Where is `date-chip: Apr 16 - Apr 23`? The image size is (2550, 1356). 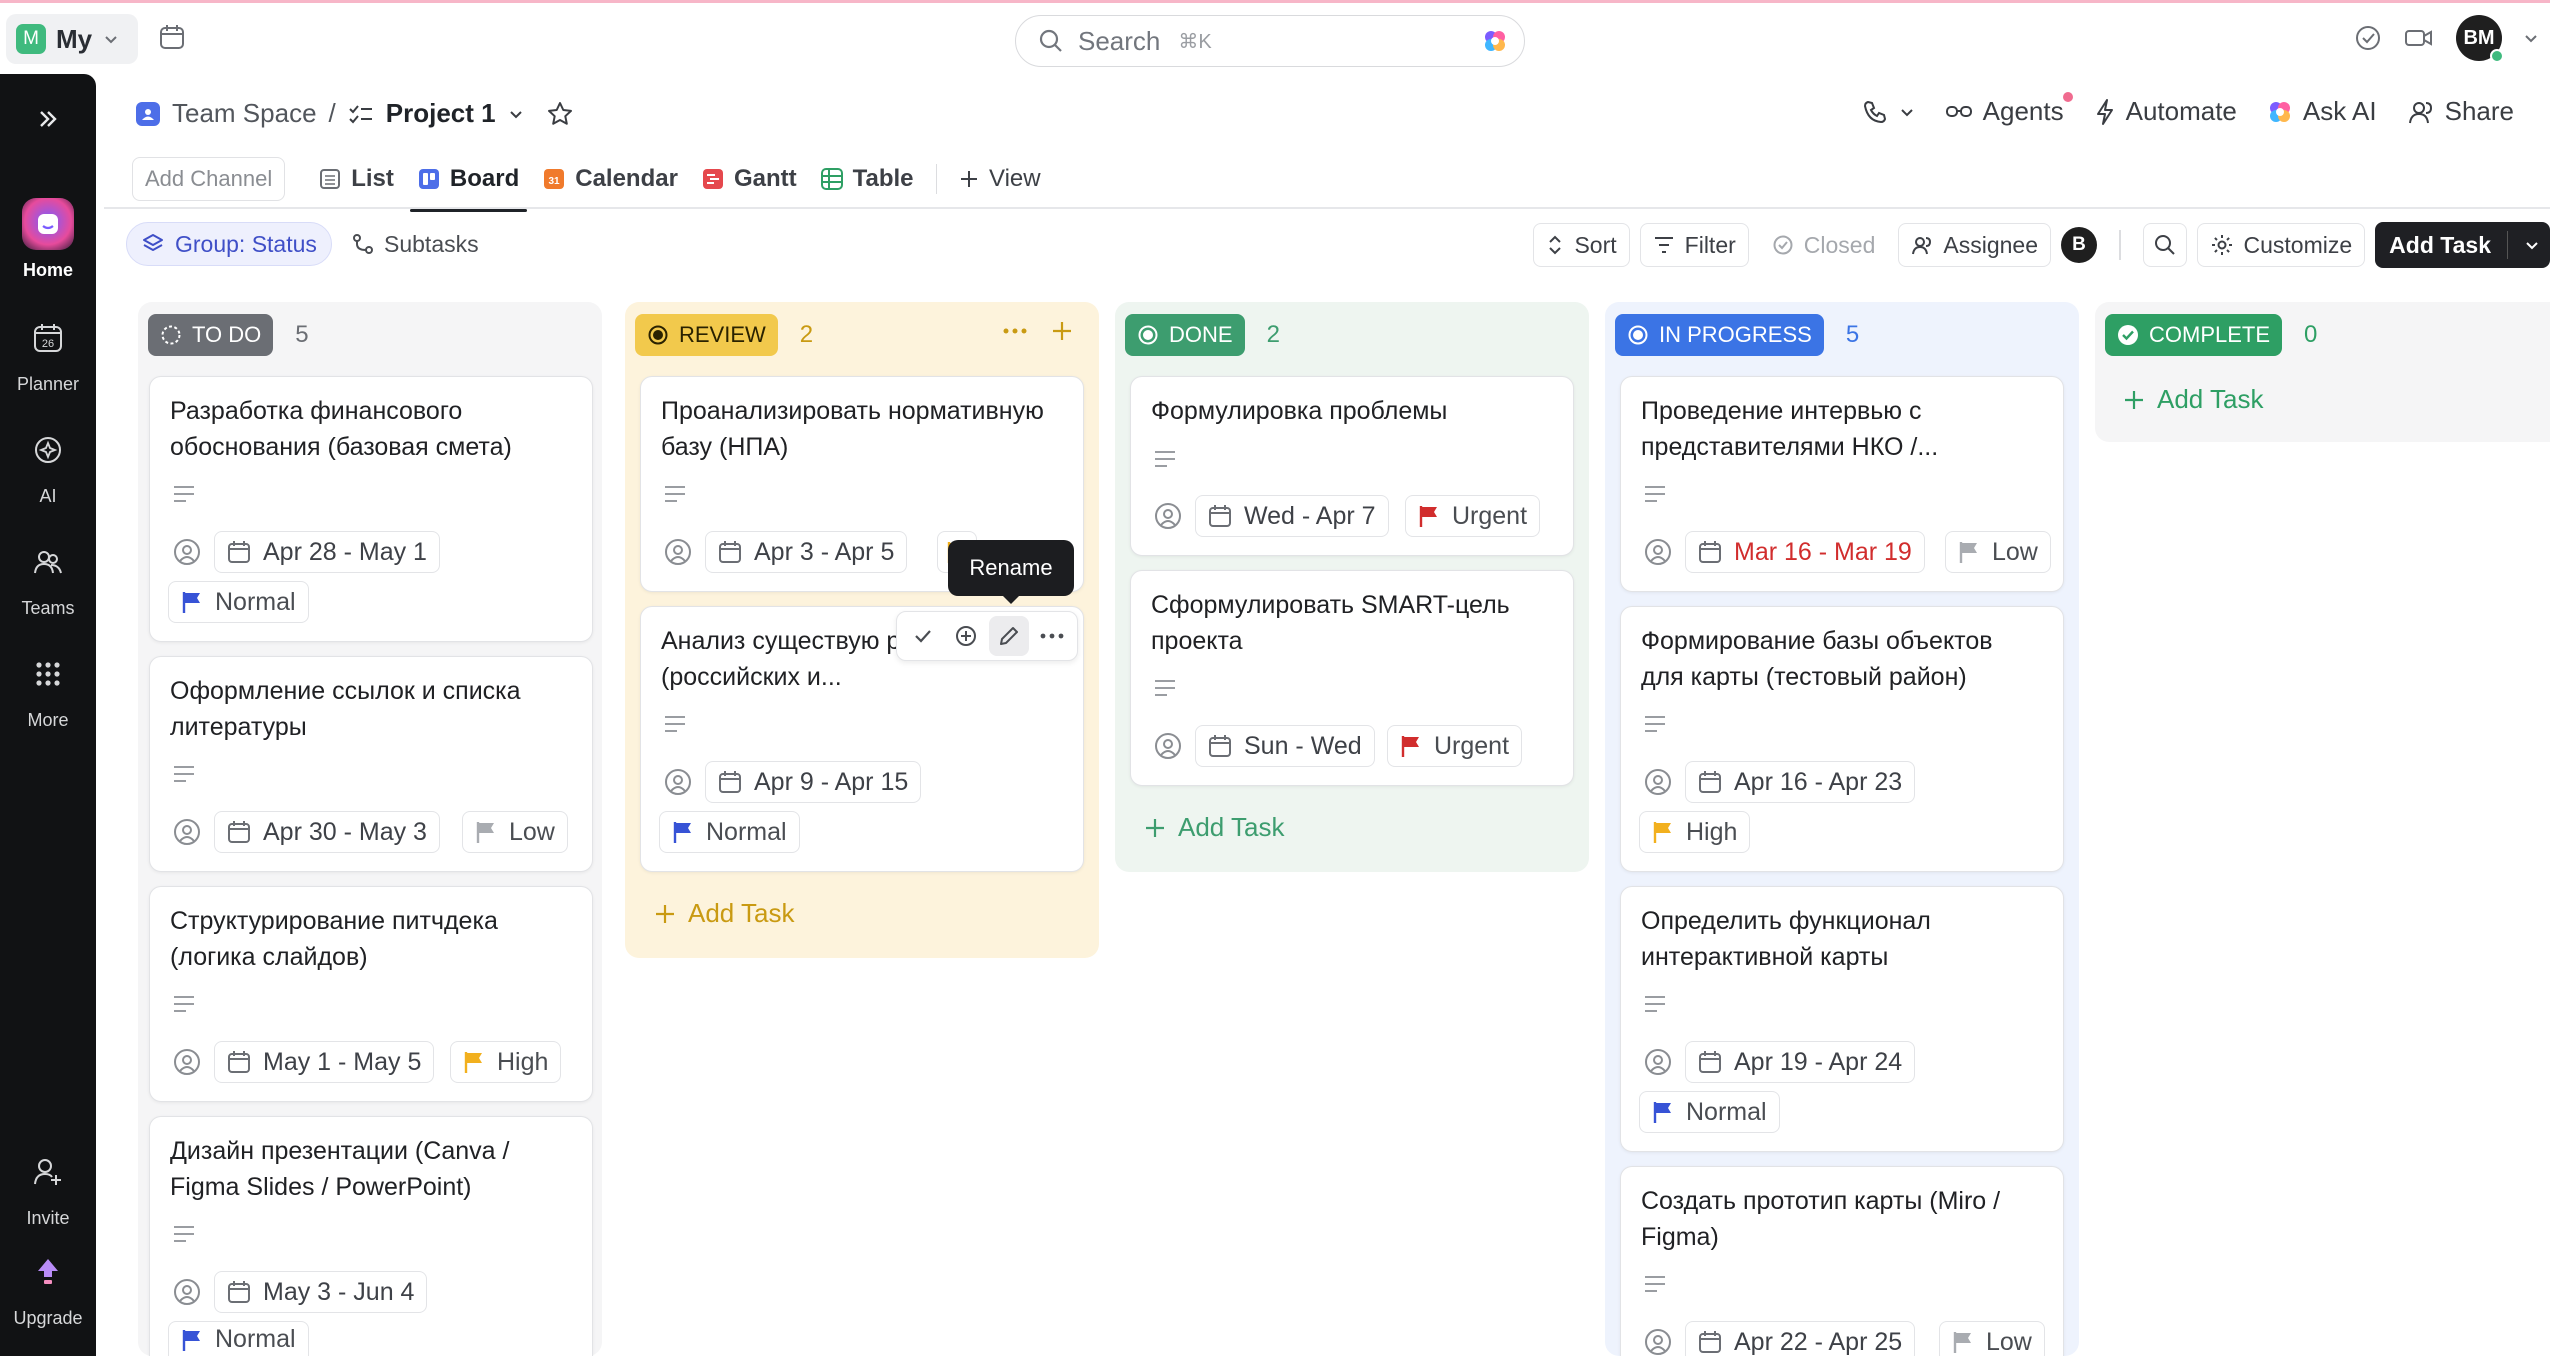 date-chip: Apr 16 - Apr 23 is located at coordinates (1800, 782).